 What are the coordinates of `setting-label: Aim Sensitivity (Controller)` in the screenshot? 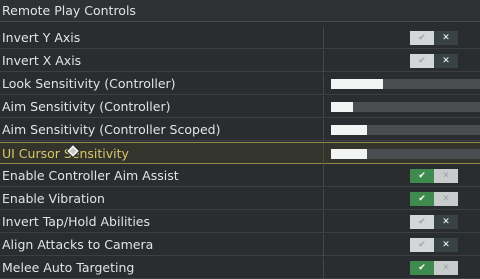 It's located at (86, 106).